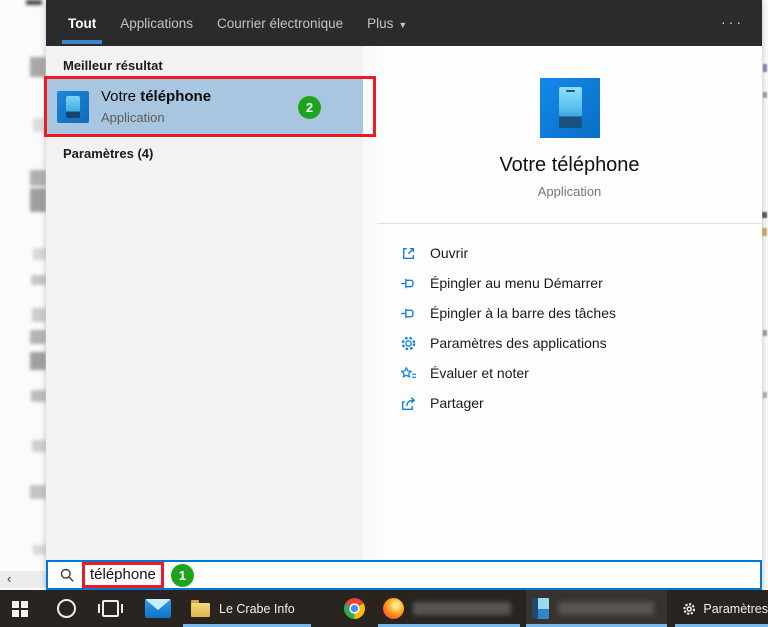 Image resolution: width=768 pixels, height=627 pixels. Describe the element at coordinates (479, 373) in the screenshot. I see `action-label: Évaluer et noter` at that location.